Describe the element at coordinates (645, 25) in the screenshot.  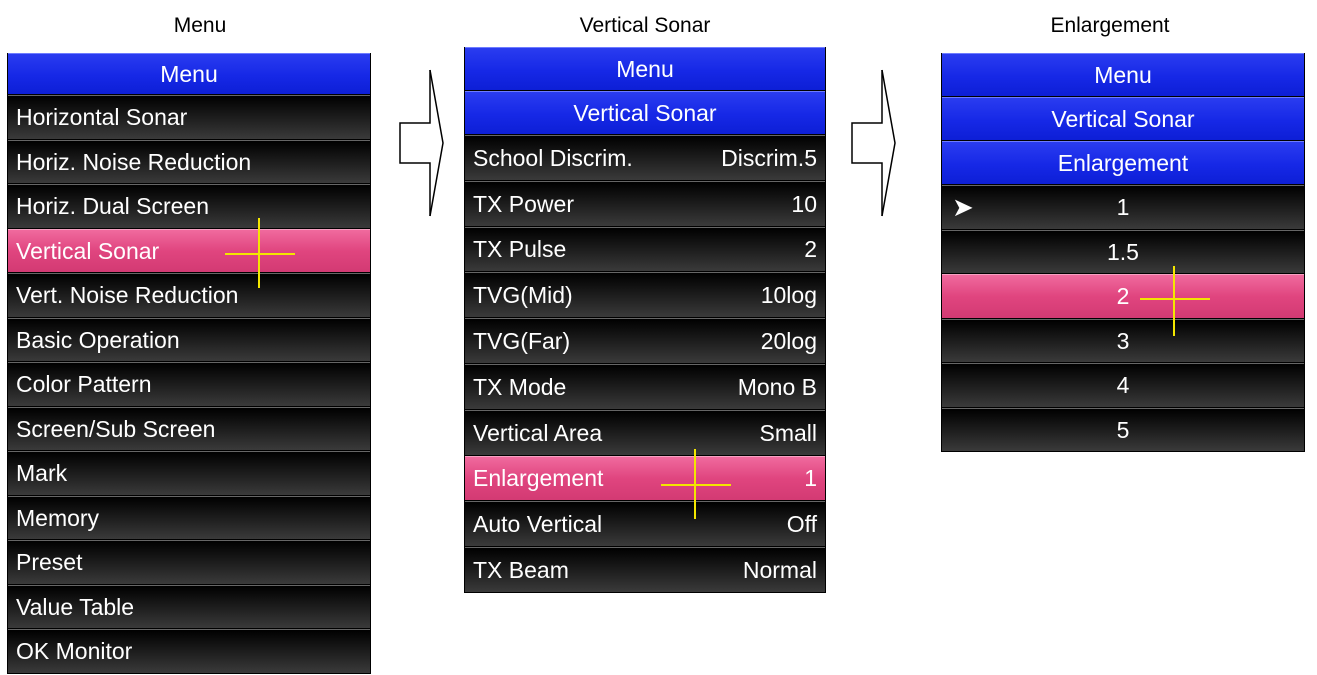
I see `caption-vertical-sonar: Vertical Sonar` at that location.